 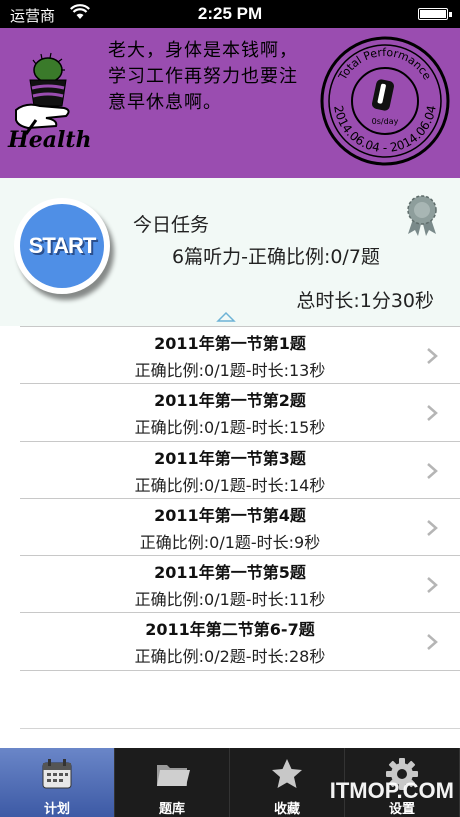 I want to click on stamp-top-text: Total Performance, so click(x=385, y=64).